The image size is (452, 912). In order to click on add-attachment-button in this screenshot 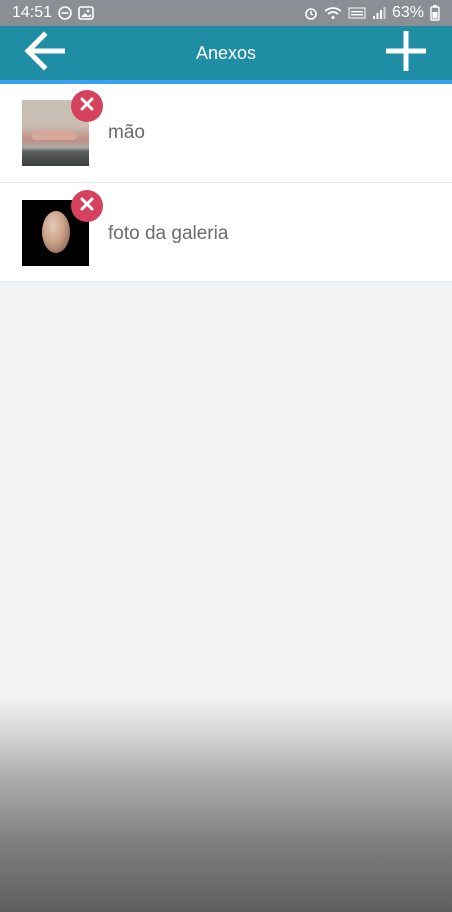, I will do `click(406, 53)`.